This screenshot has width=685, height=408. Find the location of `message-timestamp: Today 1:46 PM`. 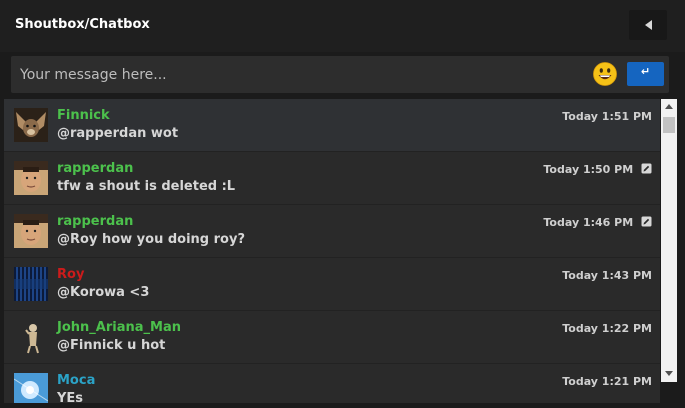

message-timestamp: Today 1:46 PM is located at coordinates (597, 222).